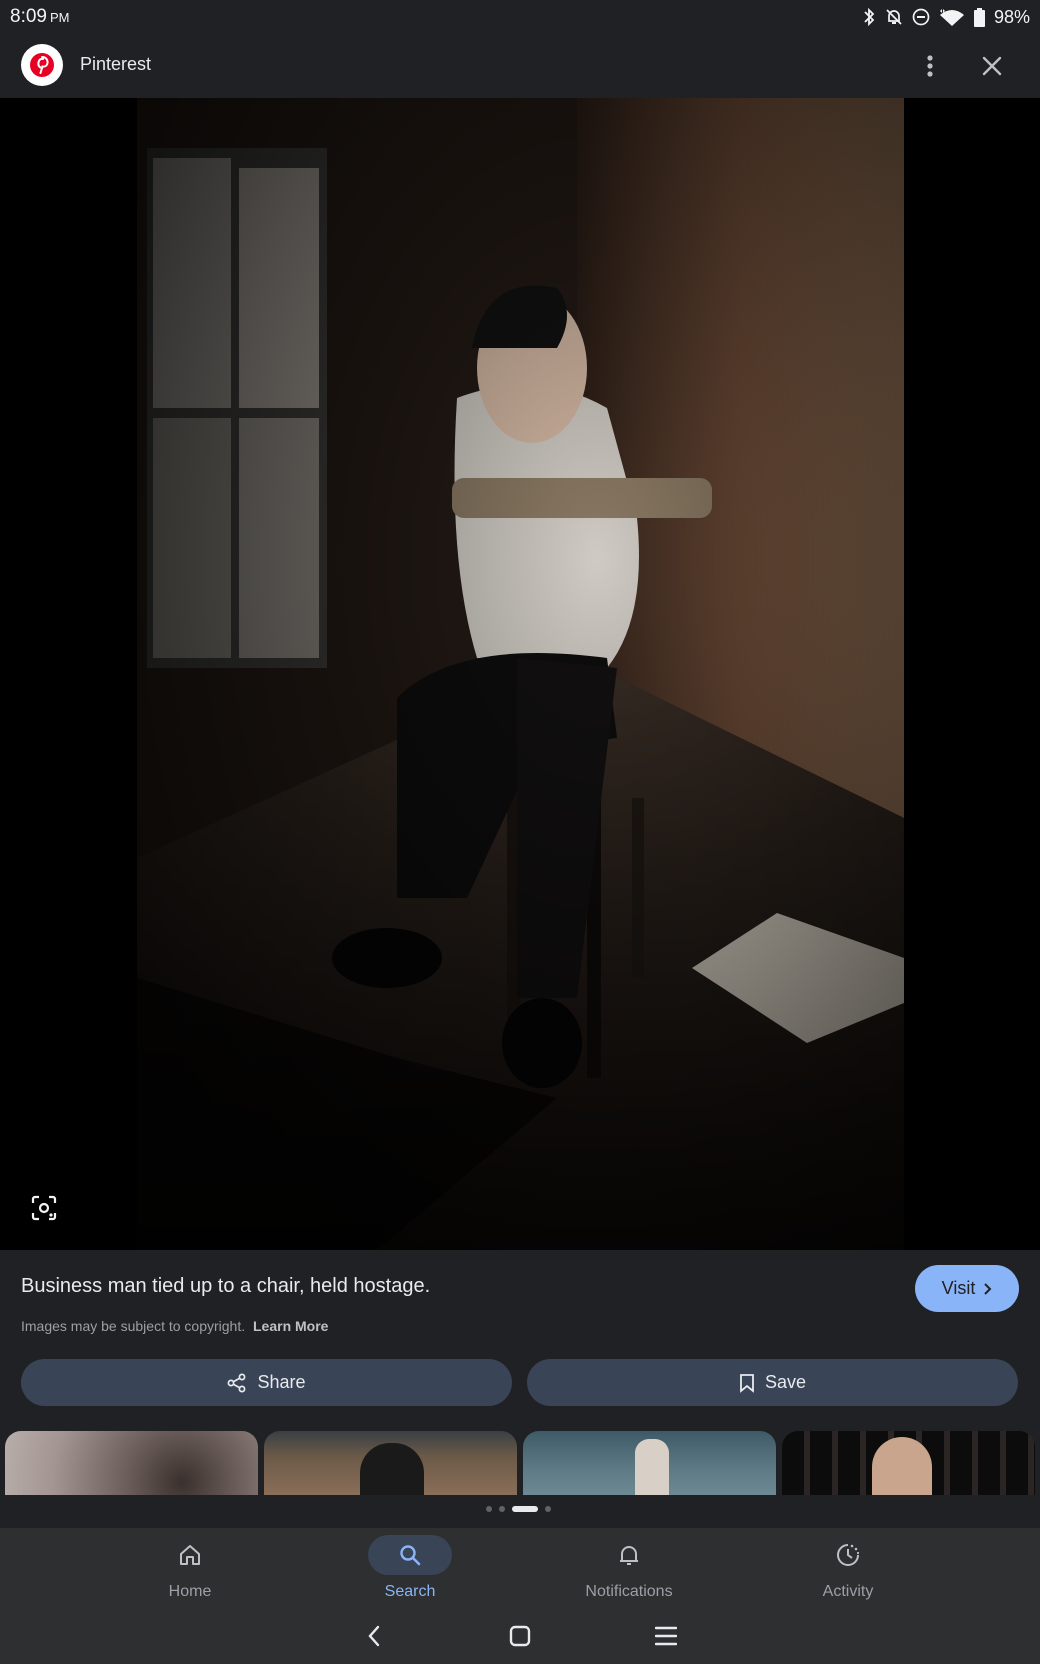 The image size is (1040, 1664). I want to click on bottom-navigation: Home Search Notifications Activity, so click(520, 1568).